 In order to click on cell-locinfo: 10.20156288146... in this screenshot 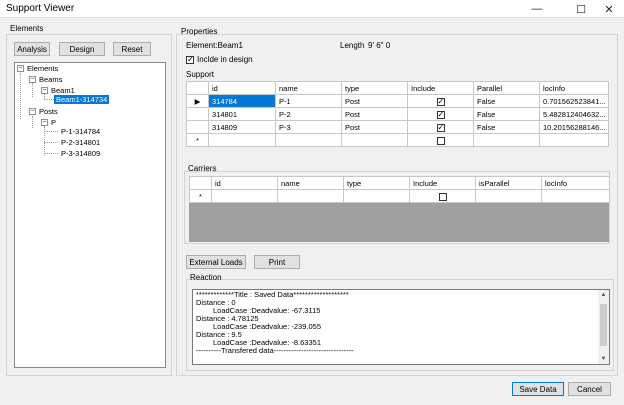, I will do `click(574, 127)`.